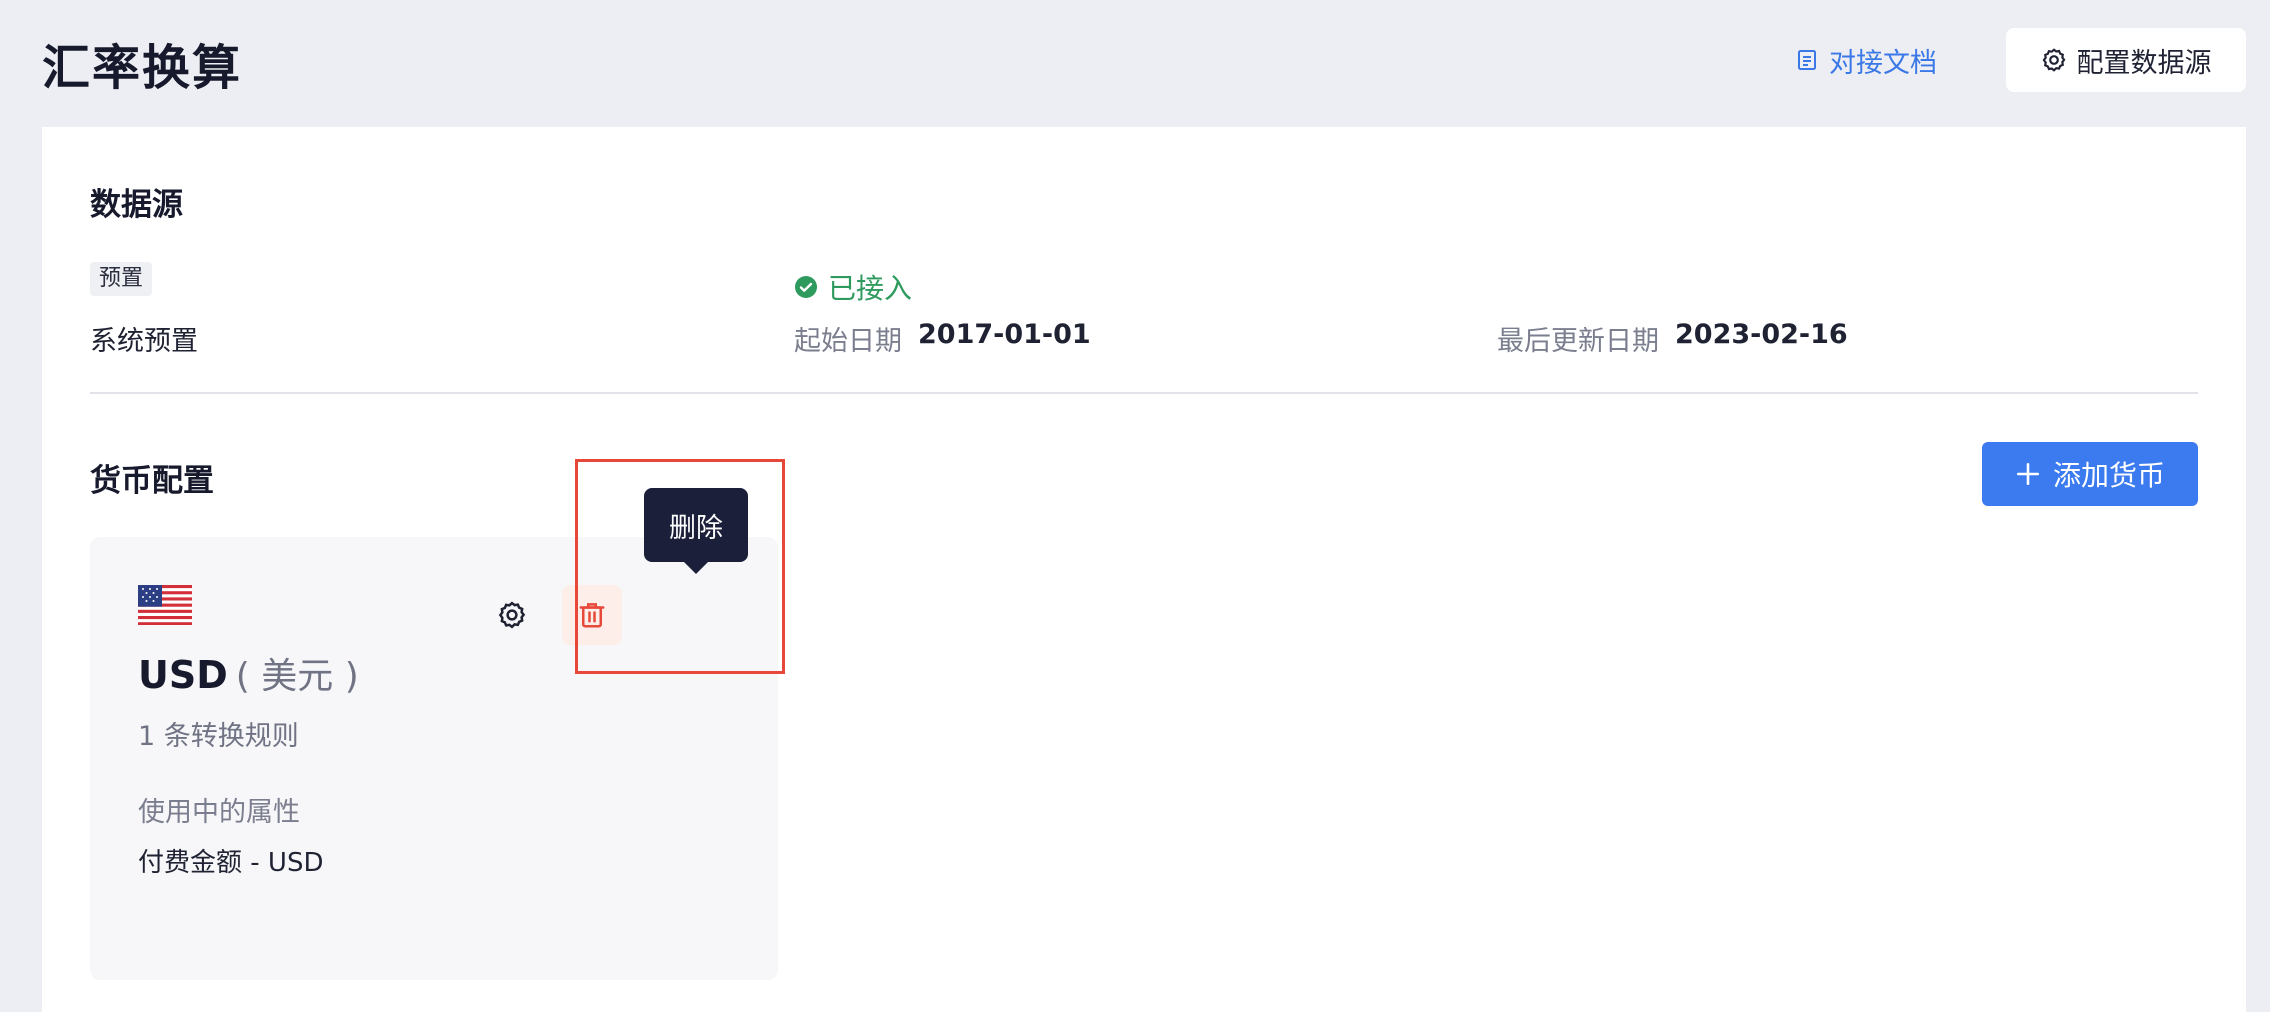 The height and width of the screenshot is (1012, 2270). What do you see at coordinates (1883, 63) in the screenshot?
I see `doc-link-label: 对接文档` at bounding box center [1883, 63].